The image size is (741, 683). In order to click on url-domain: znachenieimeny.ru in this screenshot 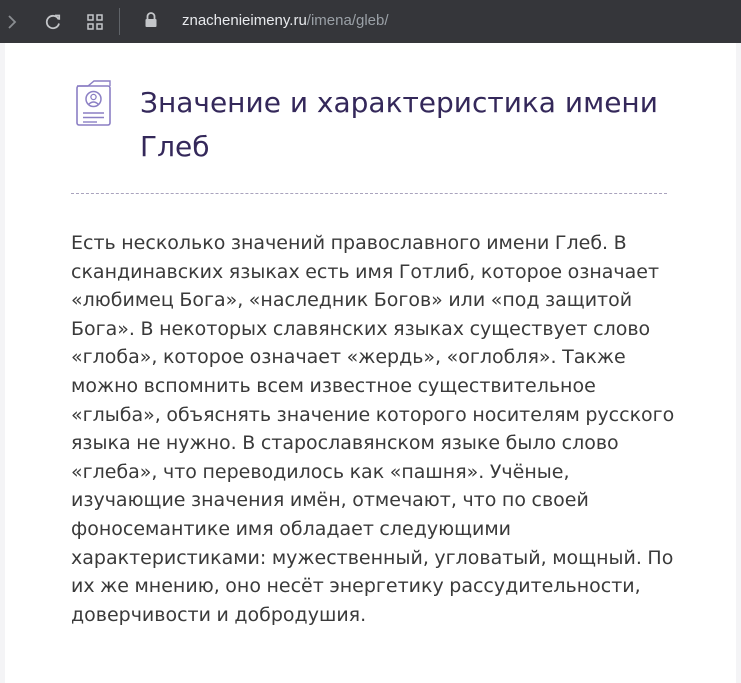, I will do `click(244, 20)`.